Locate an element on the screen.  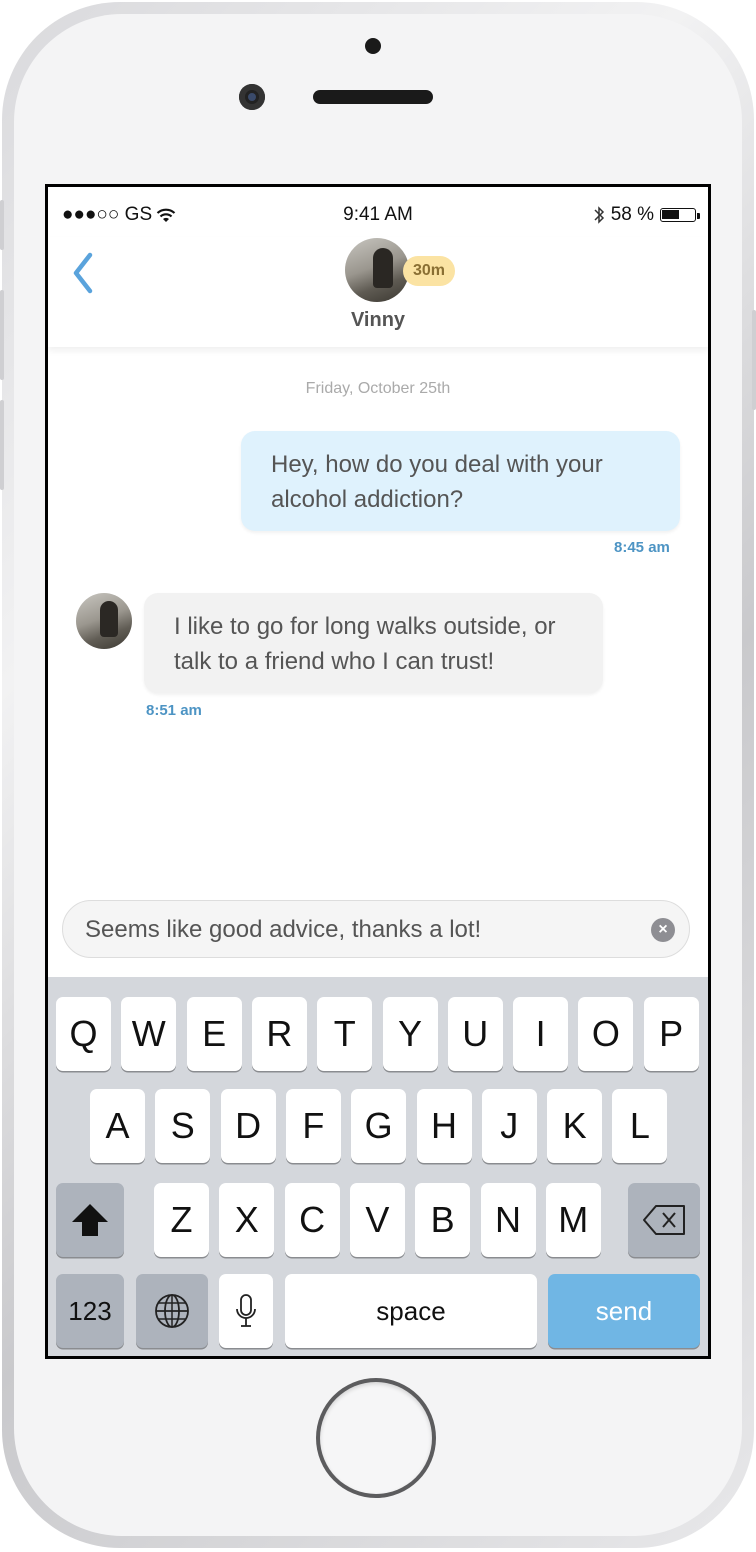
key-n: N is located at coordinates (508, 1220).